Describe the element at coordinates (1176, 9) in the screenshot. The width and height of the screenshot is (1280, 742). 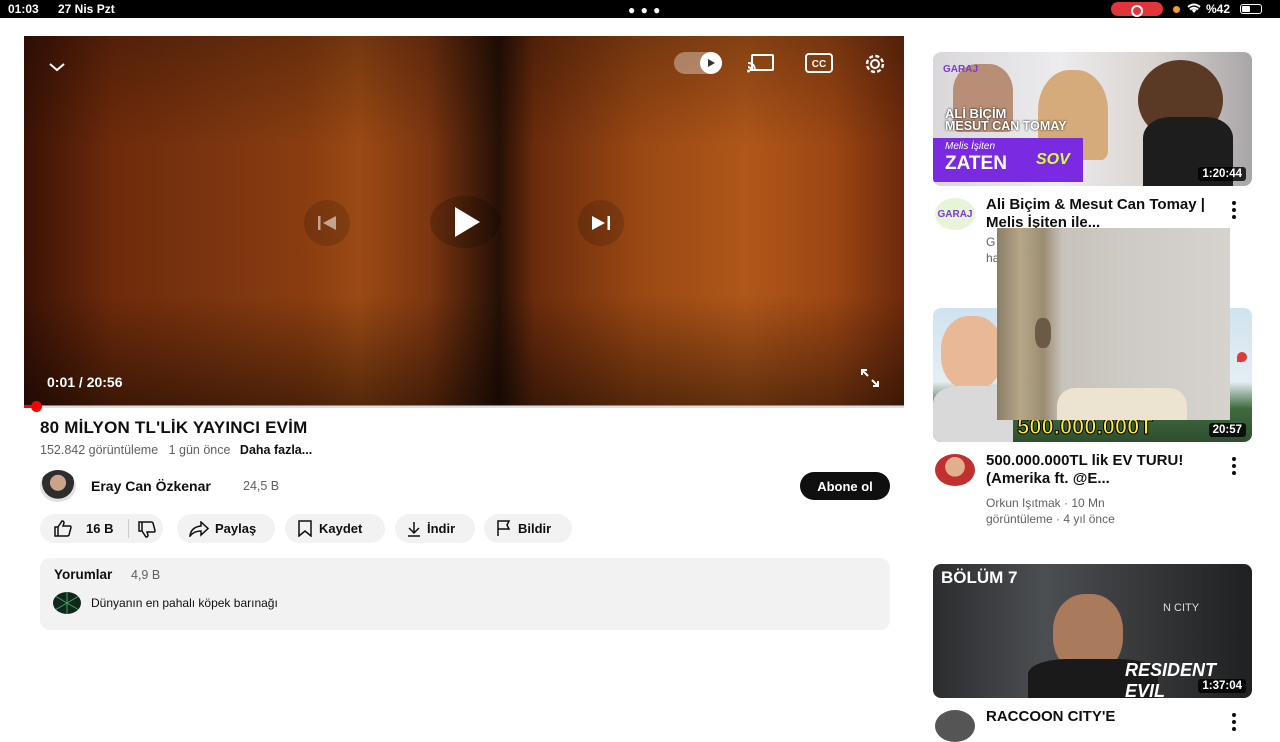
I see `mic-indicator-icon` at that location.